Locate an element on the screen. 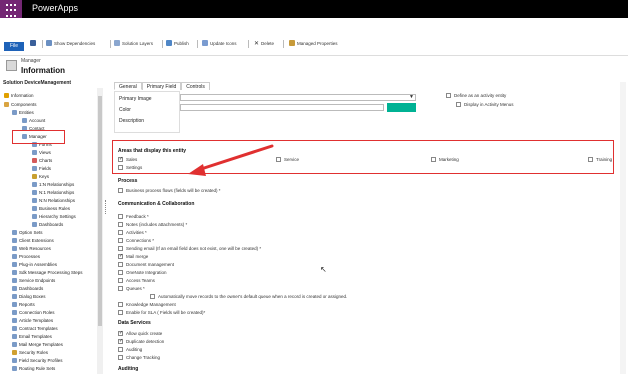 The height and width of the screenshot is (374, 628). tree-item-label: Option Sets is located at coordinates (31, 232).